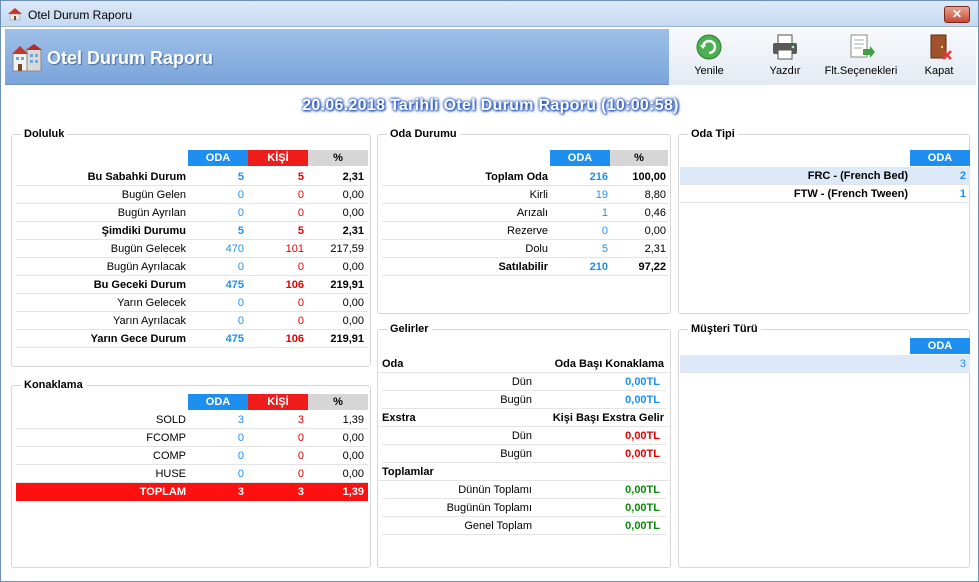 Image resolution: width=979 pixels, height=582 pixels. I want to click on header-title: Otel Durum Raporu, so click(130, 58).